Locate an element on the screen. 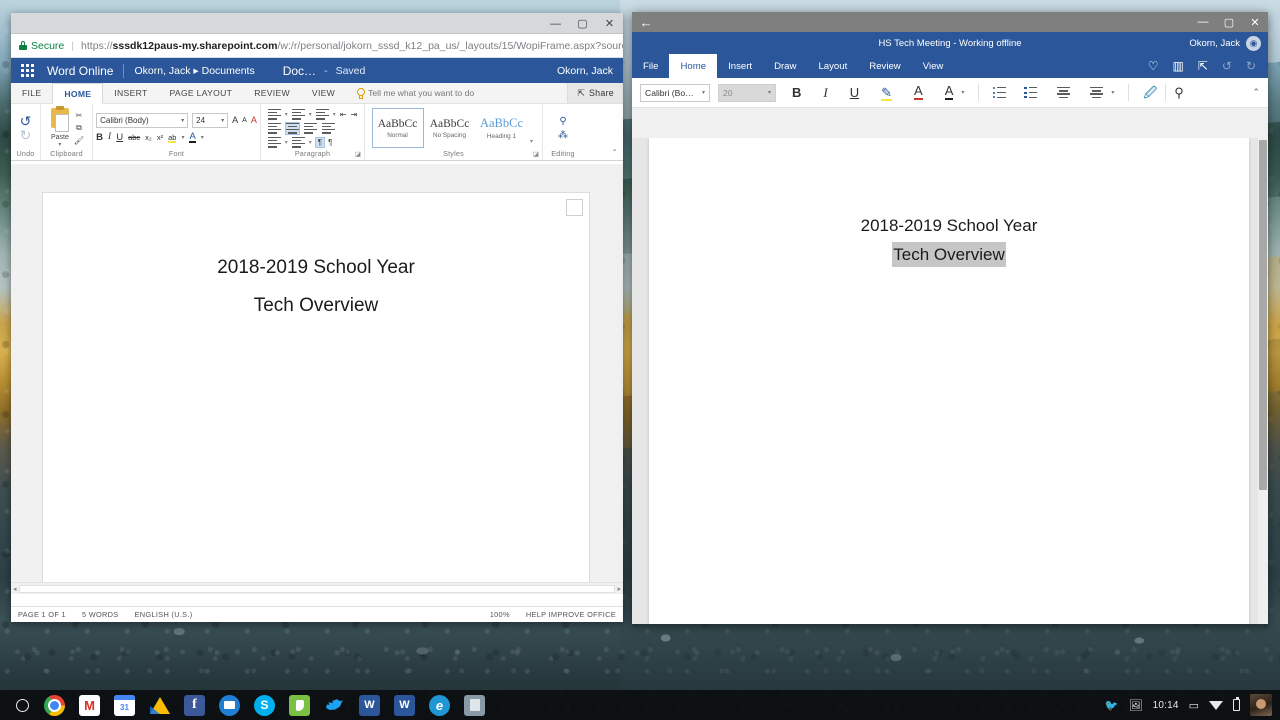 The image size is (1280, 720). increase-indent-icon: ⇥ is located at coordinates (354, 114).